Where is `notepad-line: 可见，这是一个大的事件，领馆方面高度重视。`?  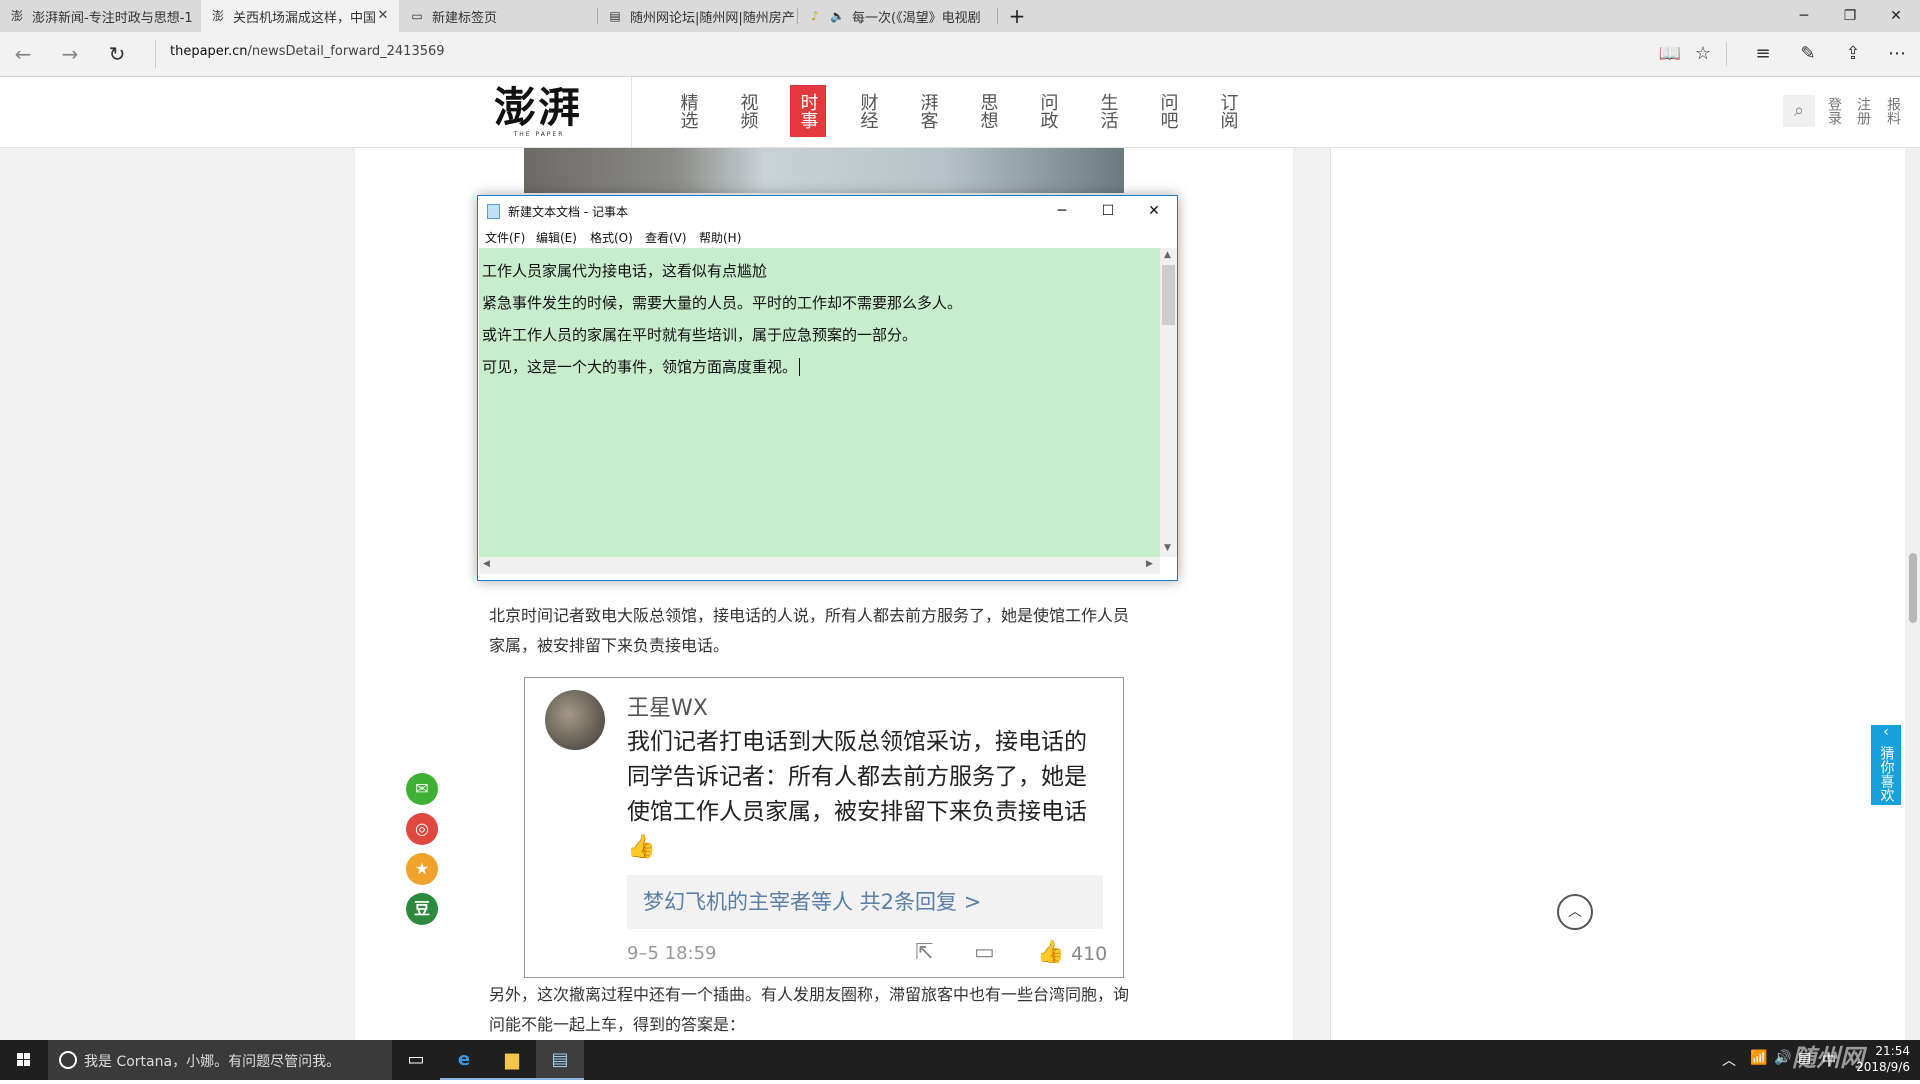 notepad-line: 可见，这是一个大的事件，领馆方面高度重视。 is located at coordinates (643, 366).